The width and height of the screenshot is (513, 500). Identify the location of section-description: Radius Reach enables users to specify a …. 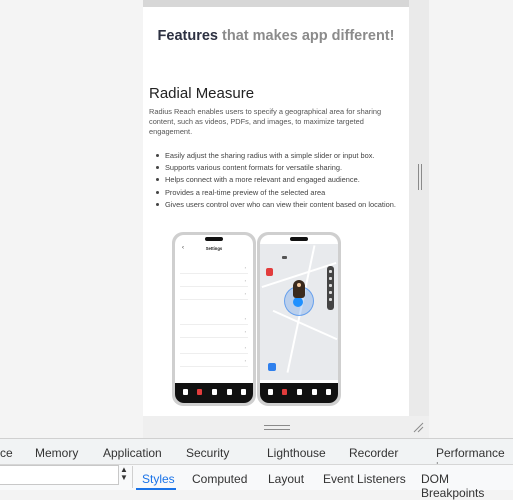
(265, 122).